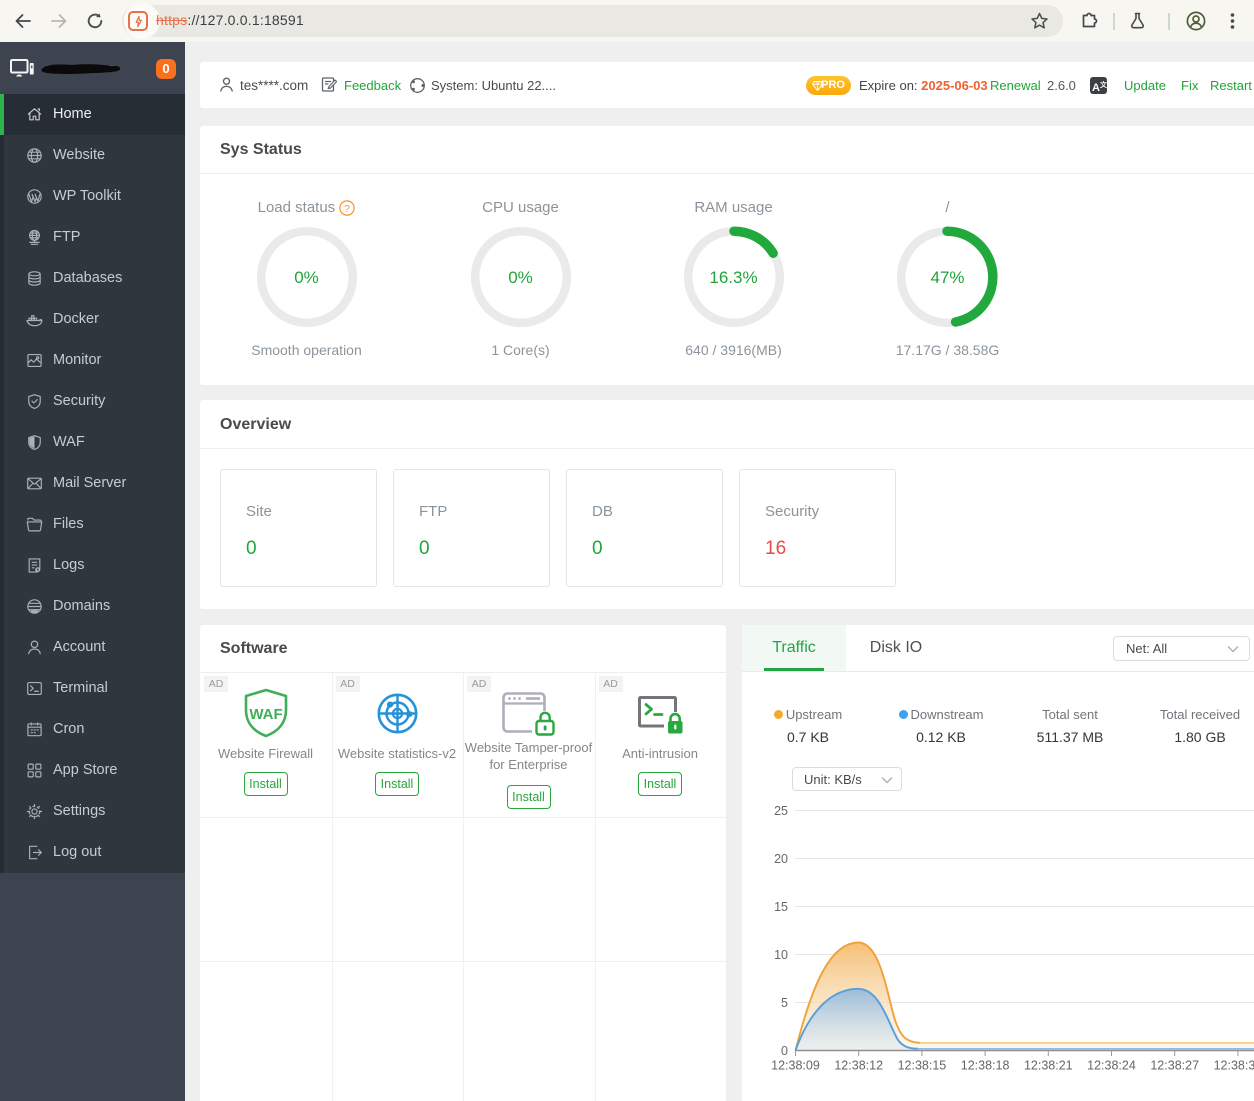 Image resolution: width=1254 pixels, height=1101 pixels. Describe the element at coordinates (1234, 1066) in the screenshot. I see `svg-text: 12:38:30` at that location.